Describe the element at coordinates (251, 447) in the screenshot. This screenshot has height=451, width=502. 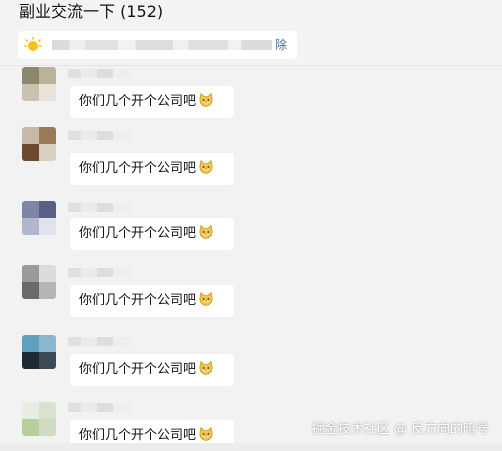
I see `bottom-divider` at that location.